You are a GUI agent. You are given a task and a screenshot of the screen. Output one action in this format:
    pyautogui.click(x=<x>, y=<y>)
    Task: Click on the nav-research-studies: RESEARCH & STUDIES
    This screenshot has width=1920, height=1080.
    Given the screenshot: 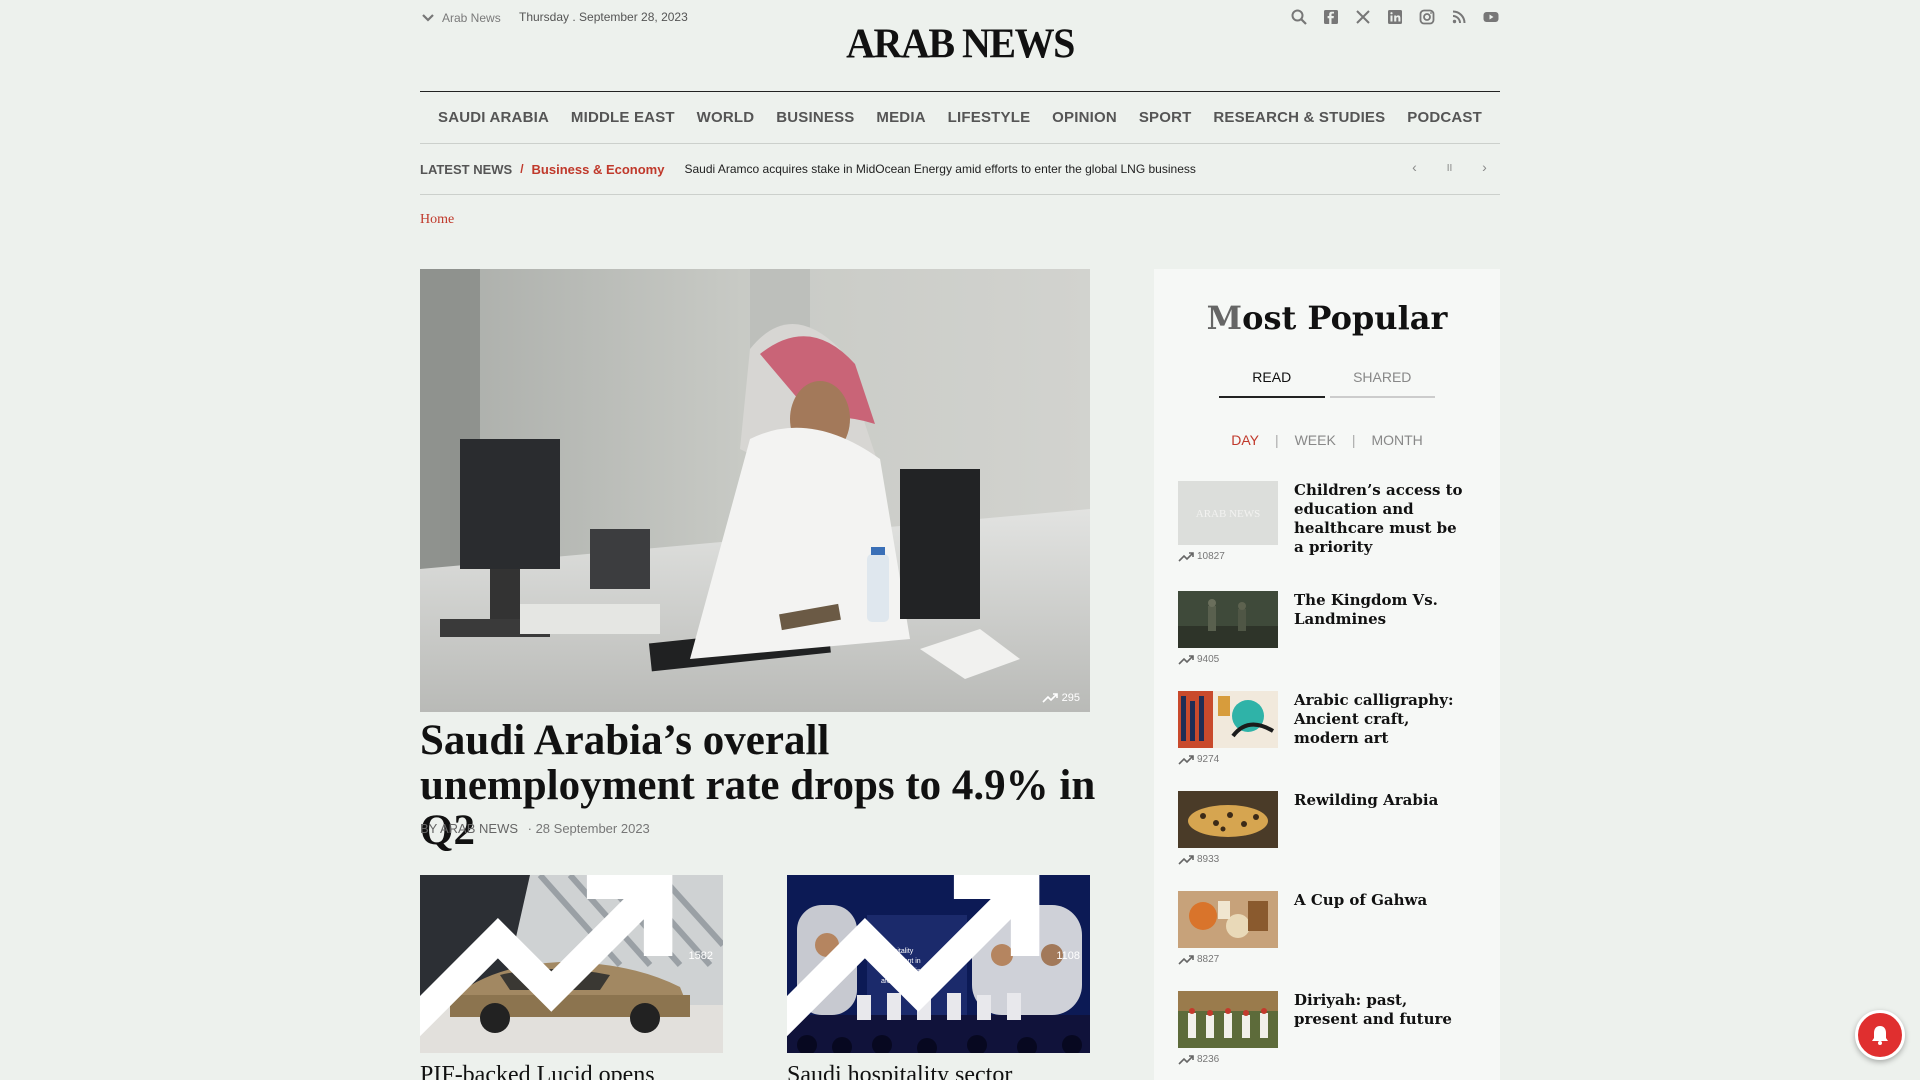 What is the action you would take?
    pyautogui.click(x=1299, y=117)
    